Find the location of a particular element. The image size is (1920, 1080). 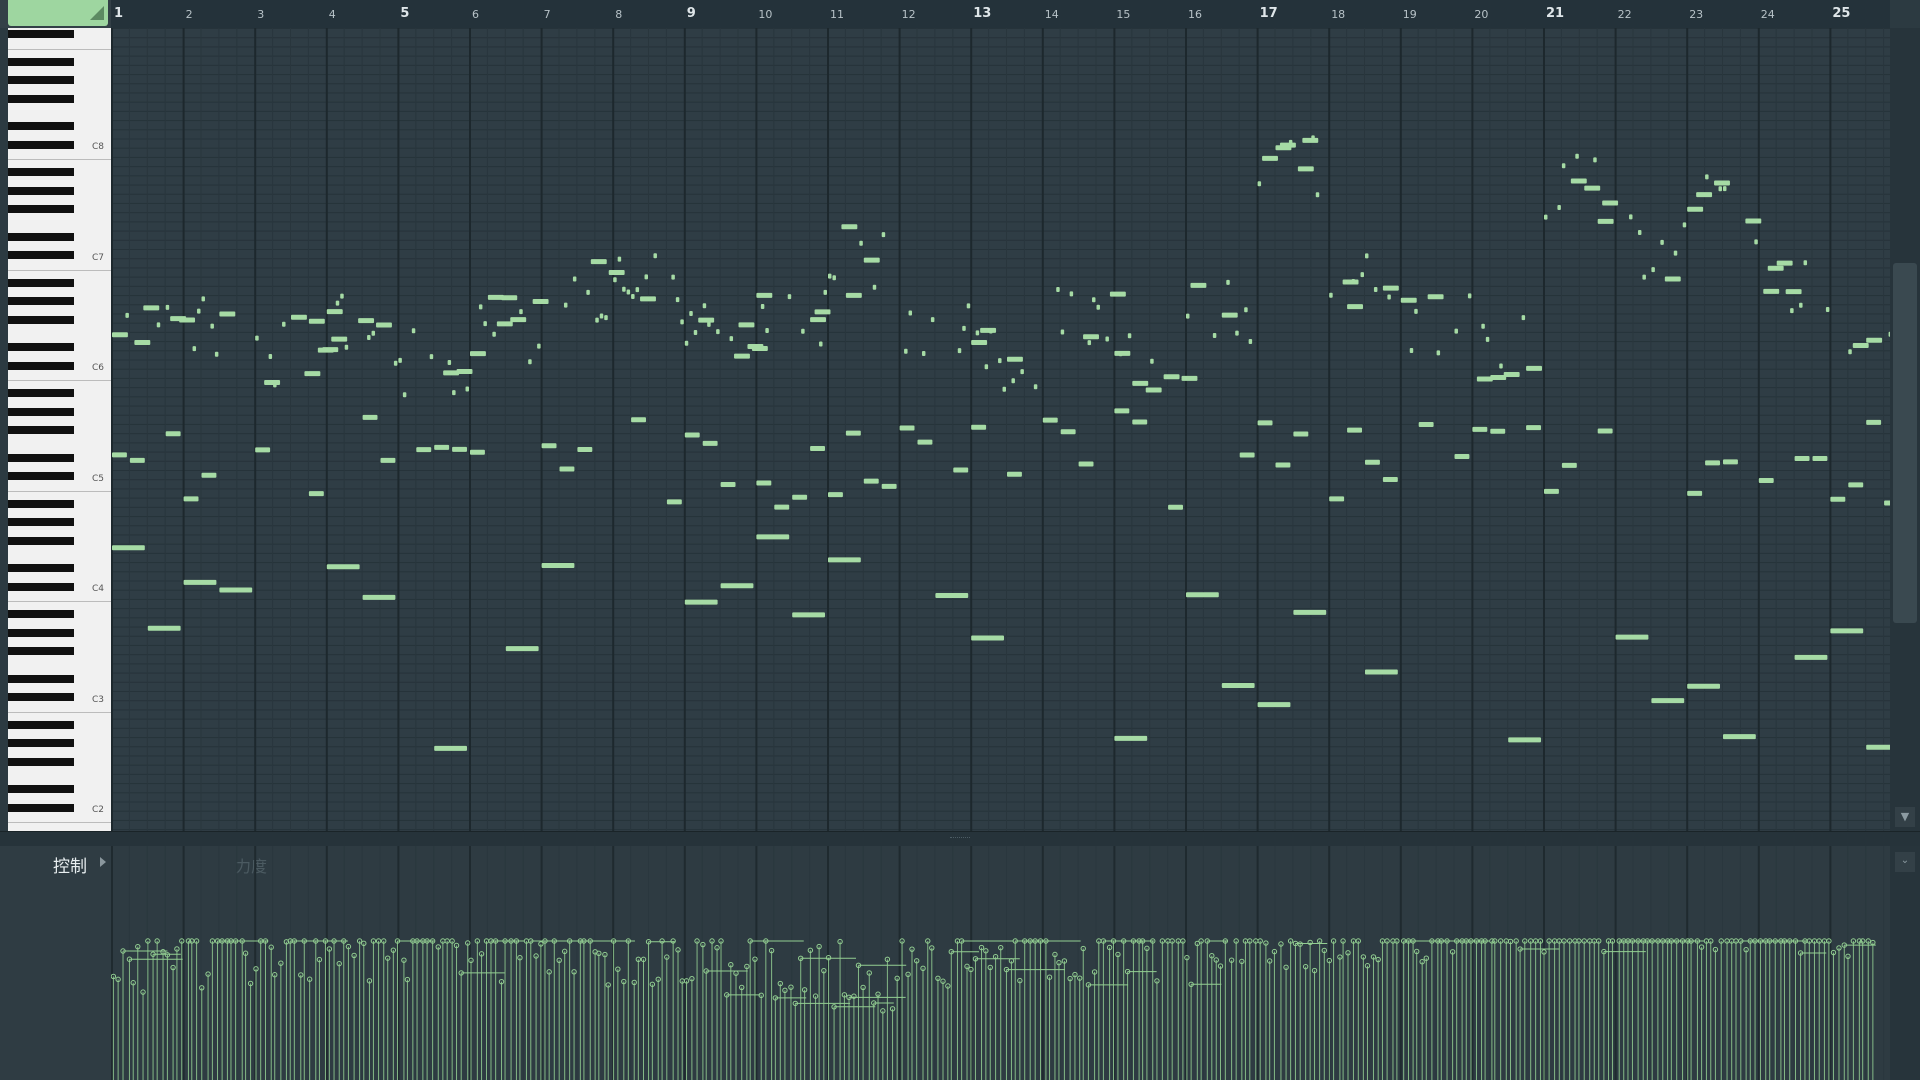

scroll-down-button: ▼ is located at coordinates (1905, 817).